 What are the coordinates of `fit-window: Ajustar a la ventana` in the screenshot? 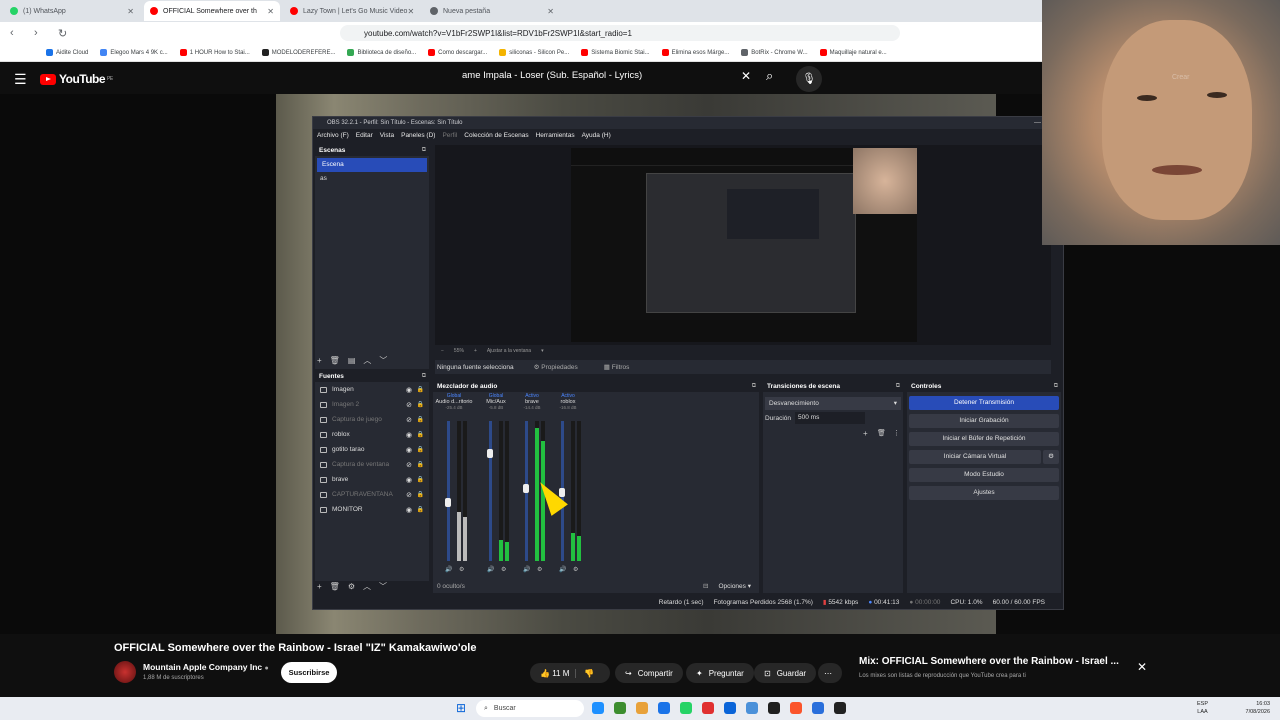 It's located at (509, 351).